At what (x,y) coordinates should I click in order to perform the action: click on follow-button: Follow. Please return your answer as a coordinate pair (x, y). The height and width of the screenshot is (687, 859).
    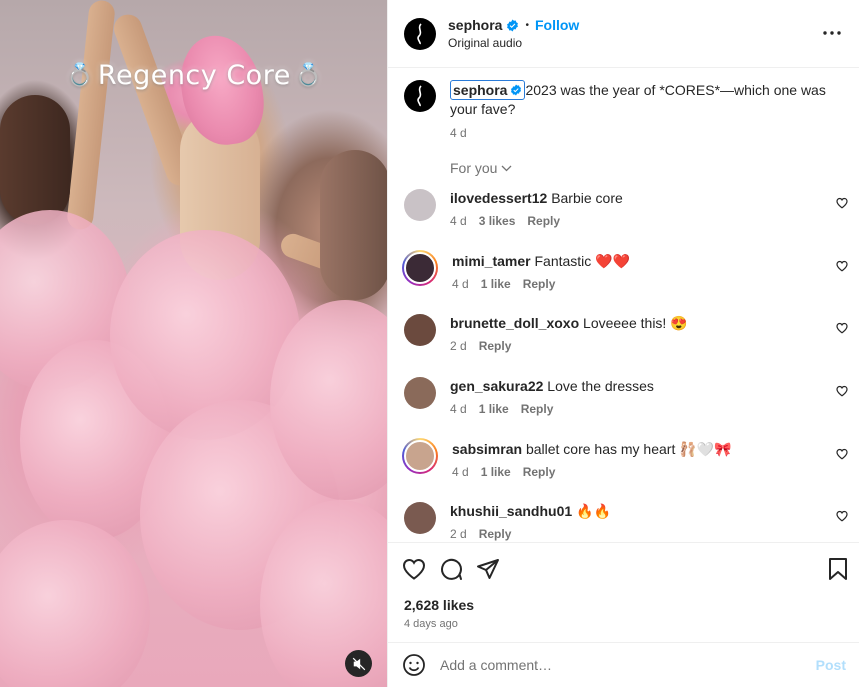
    Looking at the image, I should click on (557, 25).